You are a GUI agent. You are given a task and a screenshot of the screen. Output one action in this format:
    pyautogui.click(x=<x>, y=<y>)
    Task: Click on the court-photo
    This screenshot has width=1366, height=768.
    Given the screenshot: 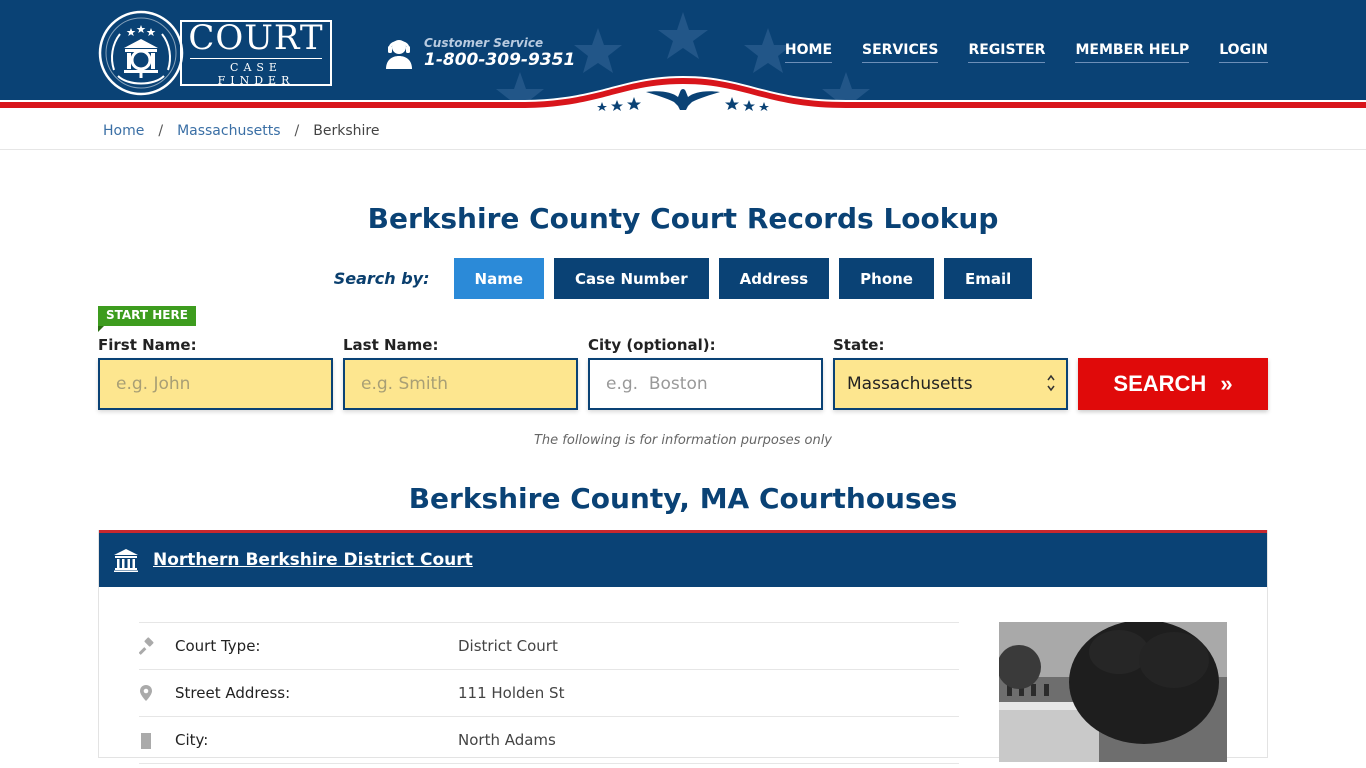 What is the action you would take?
    pyautogui.click(x=1113, y=692)
    